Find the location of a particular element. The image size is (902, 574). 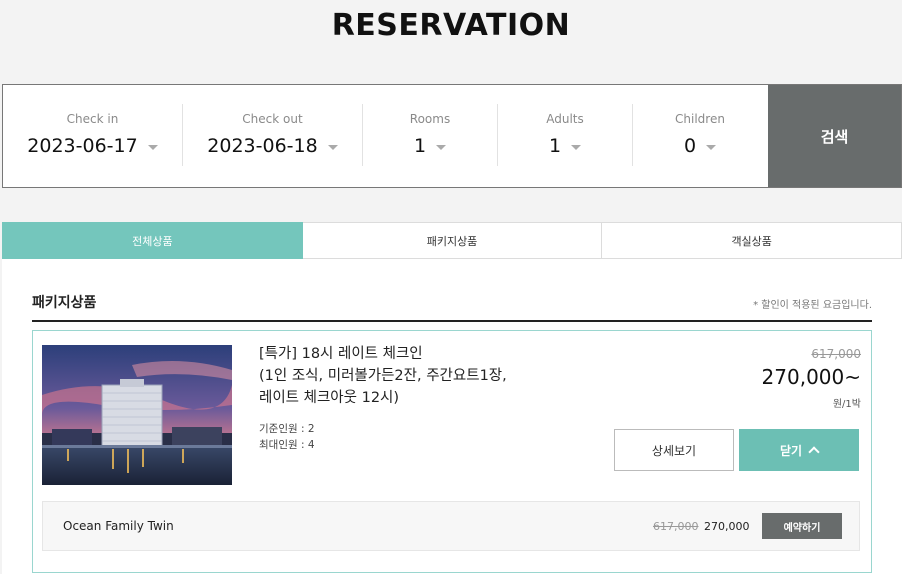

product-title-line: (1인 조식, 미러볼가든2잔, 주간요트1장, is located at coordinates (383, 376).